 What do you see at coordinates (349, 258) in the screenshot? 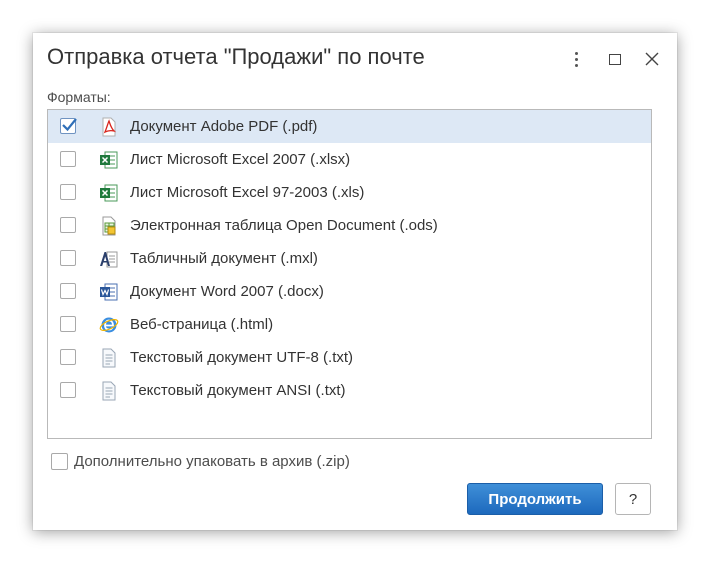
I see `format-row-mxl: Табличный документ (.mxl)` at bounding box center [349, 258].